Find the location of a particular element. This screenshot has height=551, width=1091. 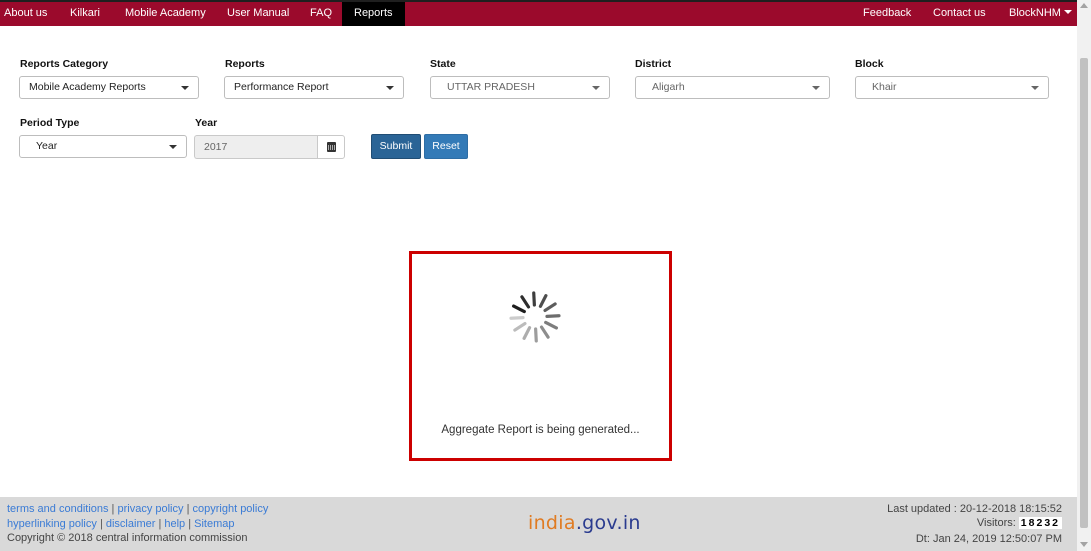

user-menu: BlockNHM is located at coordinates (1040, 14).